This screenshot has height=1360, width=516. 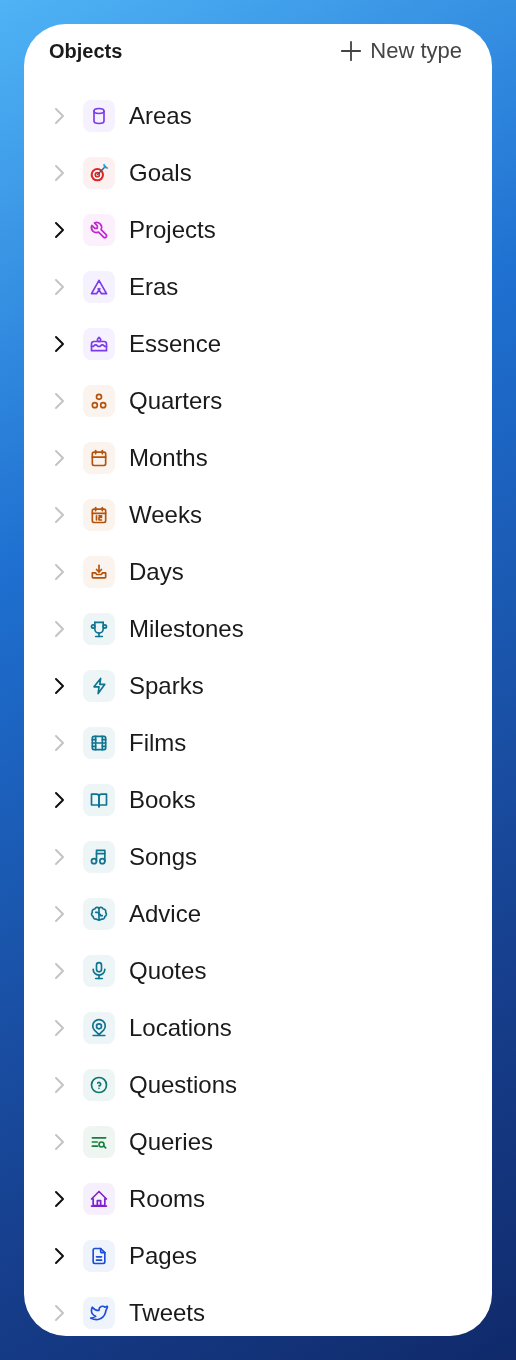 I want to click on object-type-item: Goals, so click(x=160, y=172).